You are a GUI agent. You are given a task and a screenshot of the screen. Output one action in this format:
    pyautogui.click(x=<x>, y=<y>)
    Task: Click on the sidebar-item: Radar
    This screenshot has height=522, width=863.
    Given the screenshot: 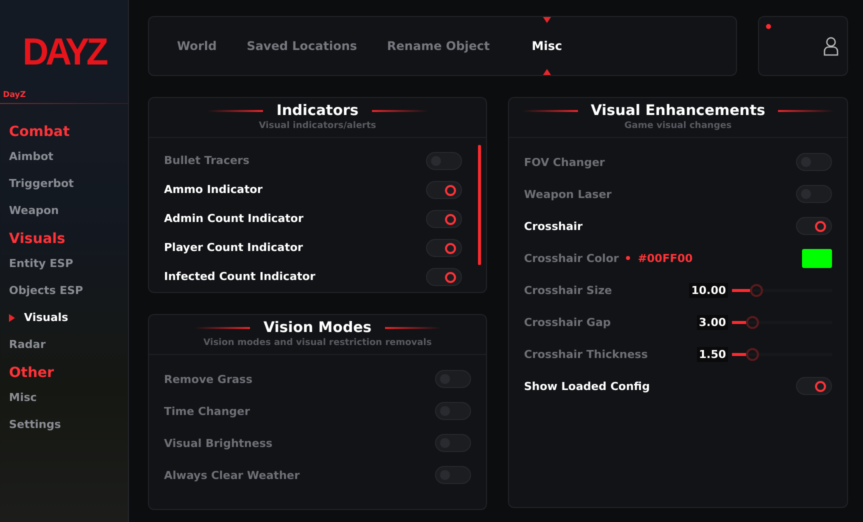 What is the action you would take?
    pyautogui.click(x=64, y=345)
    